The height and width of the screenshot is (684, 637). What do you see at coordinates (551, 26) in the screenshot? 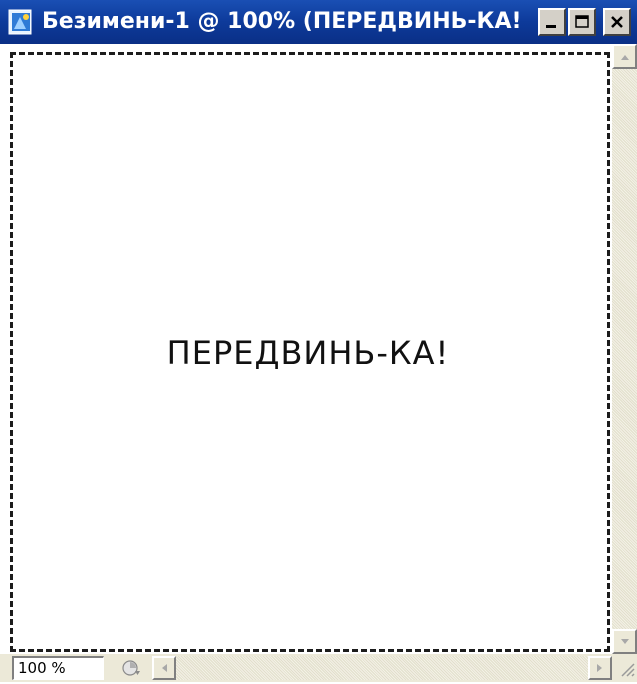
I see `minimize-icon` at bounding box center [551, 26].